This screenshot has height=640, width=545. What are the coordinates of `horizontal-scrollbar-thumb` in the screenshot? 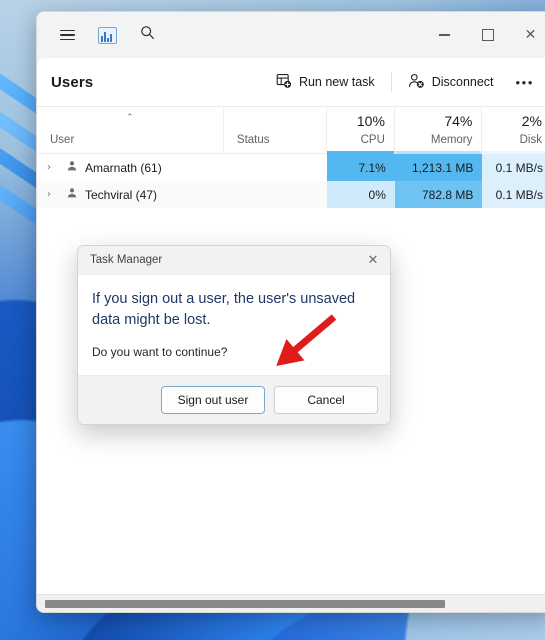 It's located at (245, 603).